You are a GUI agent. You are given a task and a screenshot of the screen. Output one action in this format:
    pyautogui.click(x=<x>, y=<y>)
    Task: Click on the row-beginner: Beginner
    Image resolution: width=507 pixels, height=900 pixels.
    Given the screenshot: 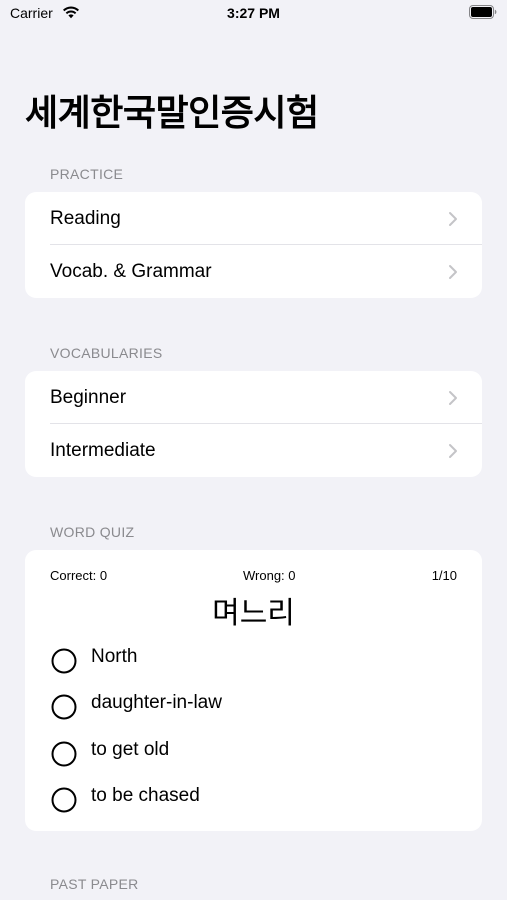 What is the action you would take?
    pyautogui.click(x=253, y=397)
    